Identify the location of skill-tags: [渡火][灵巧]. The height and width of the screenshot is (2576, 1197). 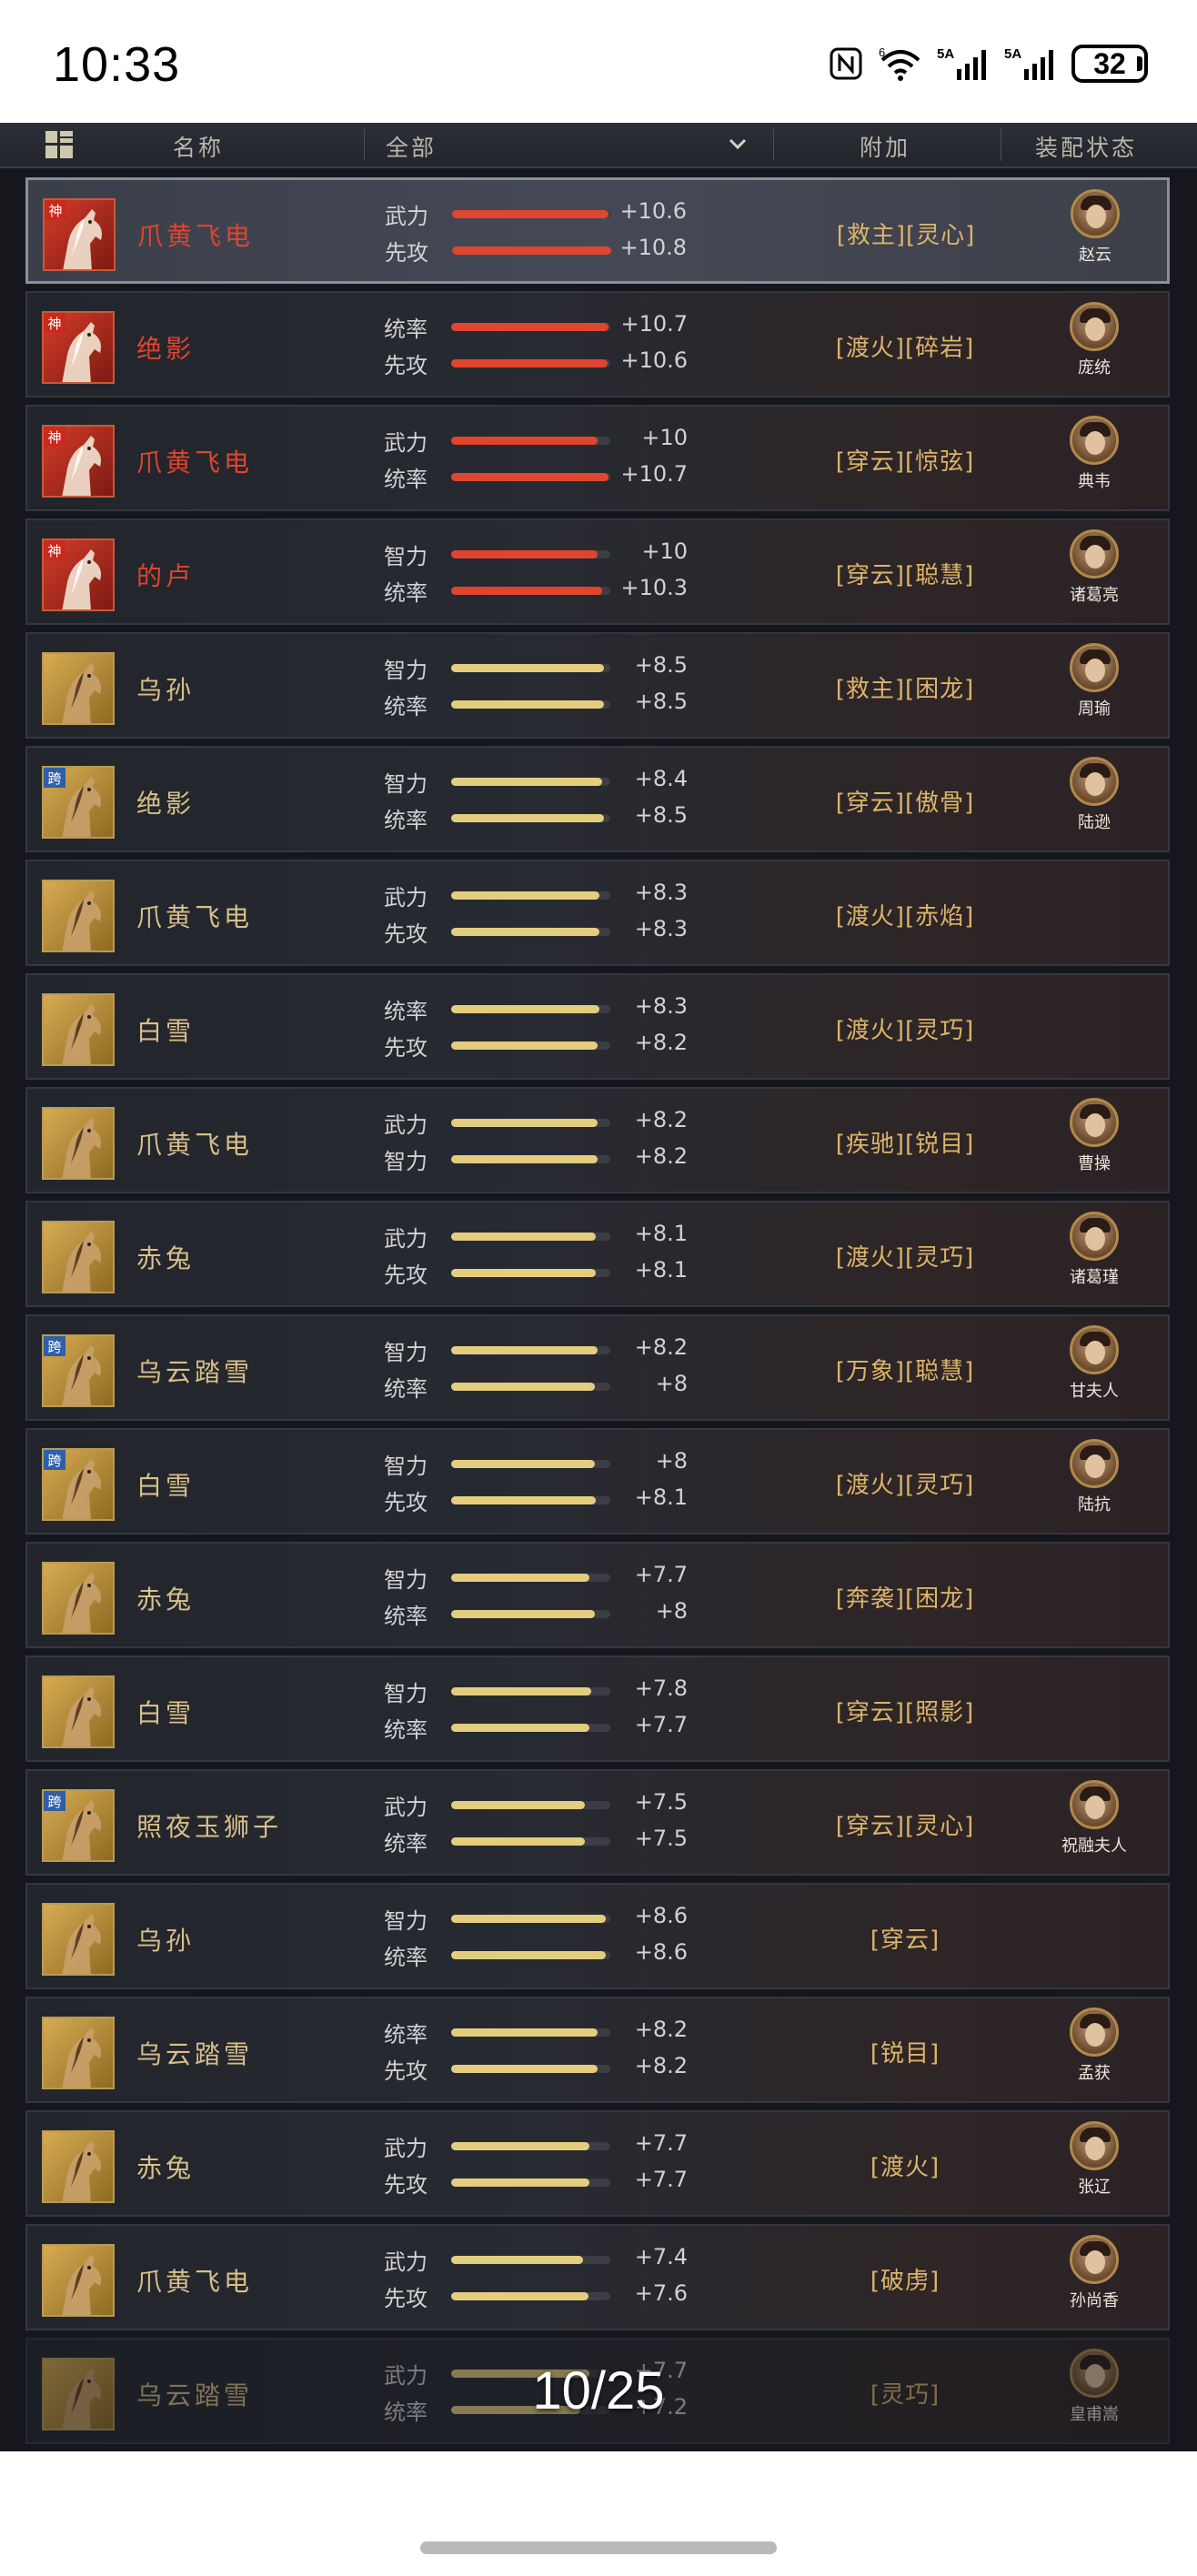
(905, 1485).